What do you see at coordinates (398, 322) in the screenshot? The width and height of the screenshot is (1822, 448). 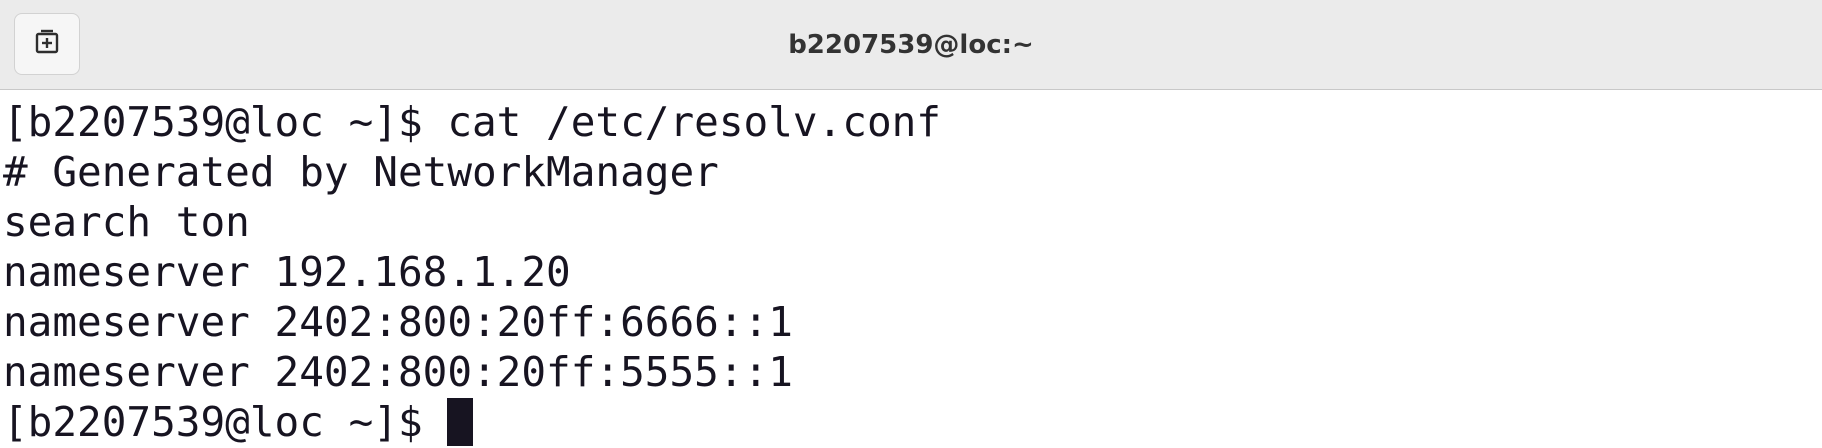 I see `terminal-line: nameserver 2402:800:20ff:6666::1` at bounding box center [398, 322].